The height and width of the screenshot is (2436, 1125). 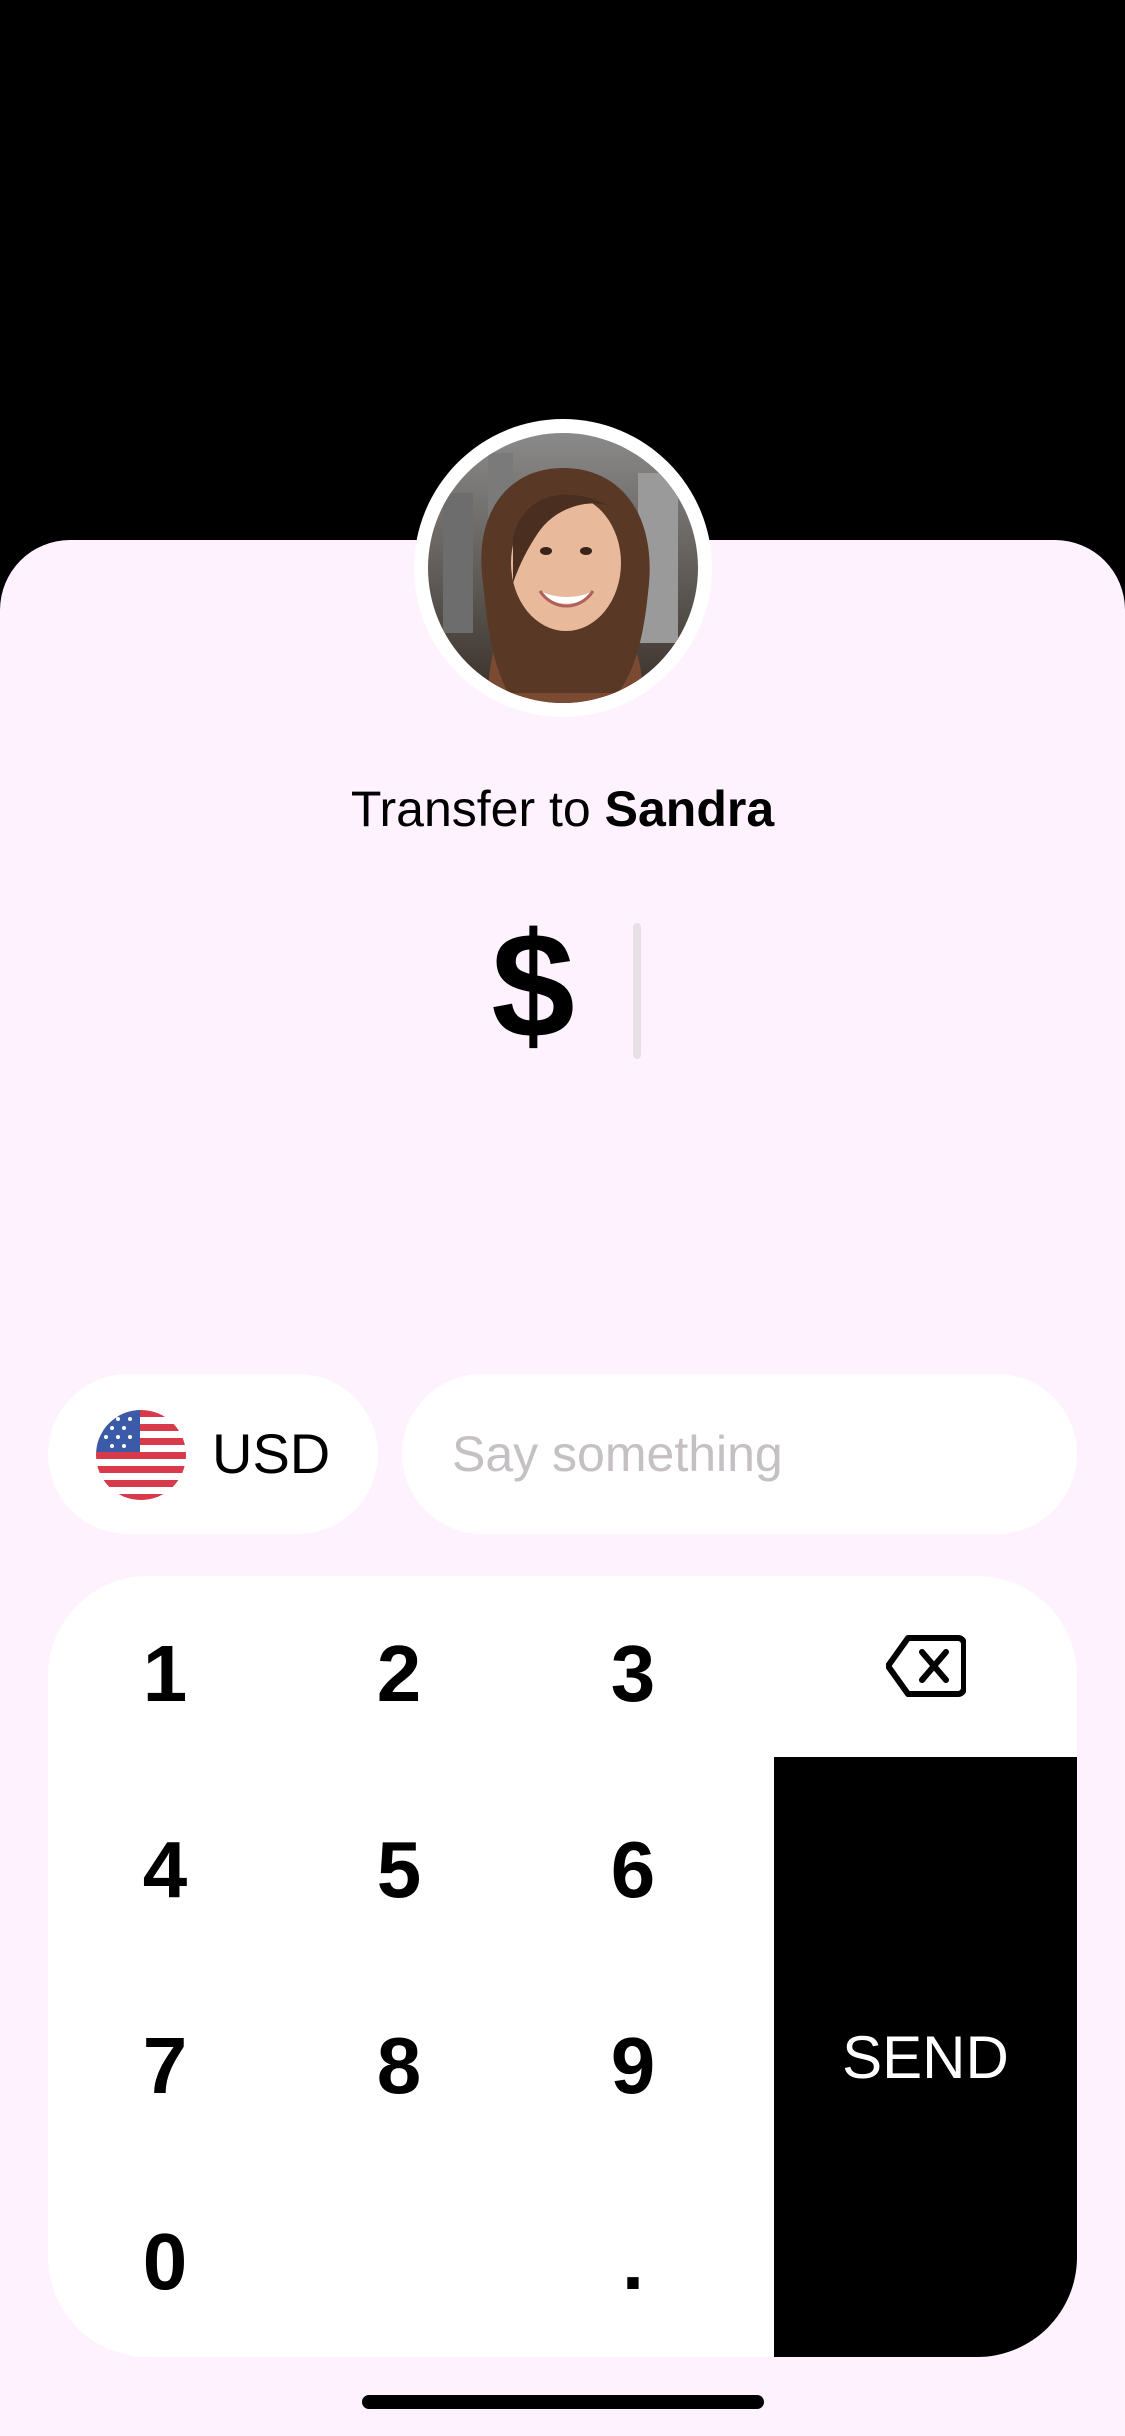 I want to click on avatar-photo-icon, so click(x=563, y=568).